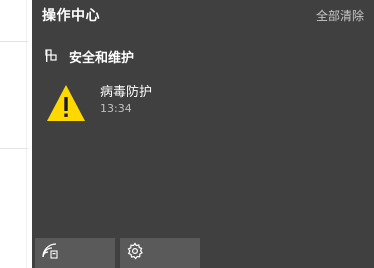 This screenshot has height=268, width=374. Describe the element at coordinates (102, 58) in the screenshot. I see `notification-group-title: 安全和维护` at that location.